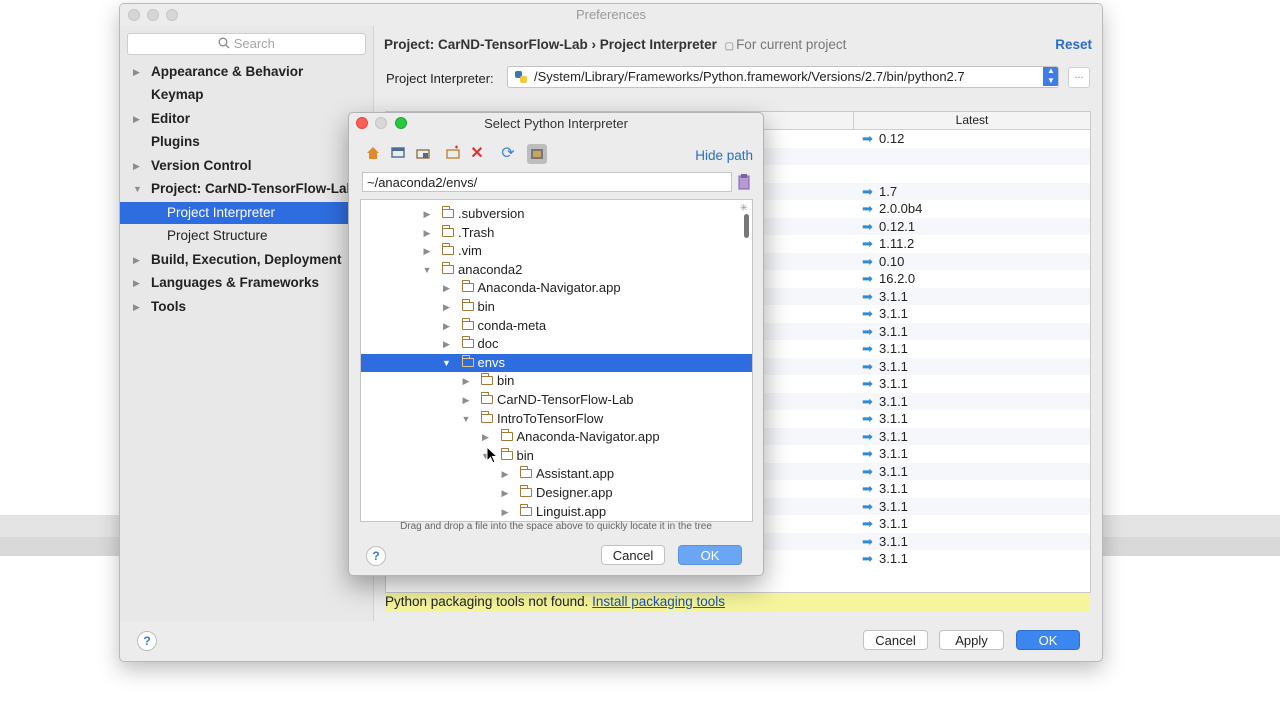 The image size is (1280, 720). What do you see at coordinates (972, 244) in the screenshot?
I see `table-row: ➡ 1.11.2` at bounding box center [972, 244].